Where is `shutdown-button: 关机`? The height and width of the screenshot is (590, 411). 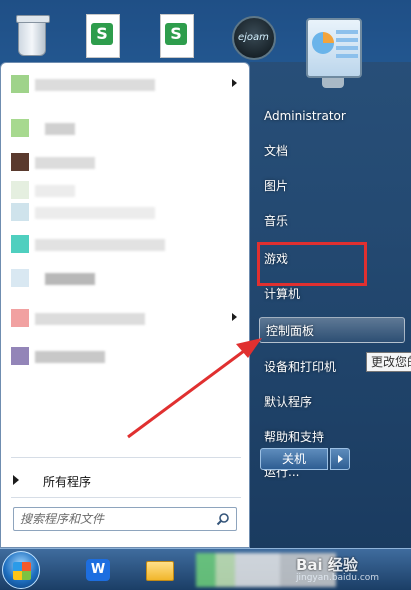
shutdown-button: 关机 is located at coordinates (294, 459).